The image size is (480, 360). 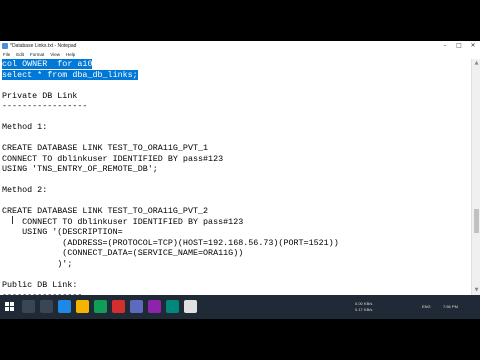 What do you see at coordinates (82, 306) in the screenshot?
I see `file-explorer-icon` at bounding box center [82, 306].